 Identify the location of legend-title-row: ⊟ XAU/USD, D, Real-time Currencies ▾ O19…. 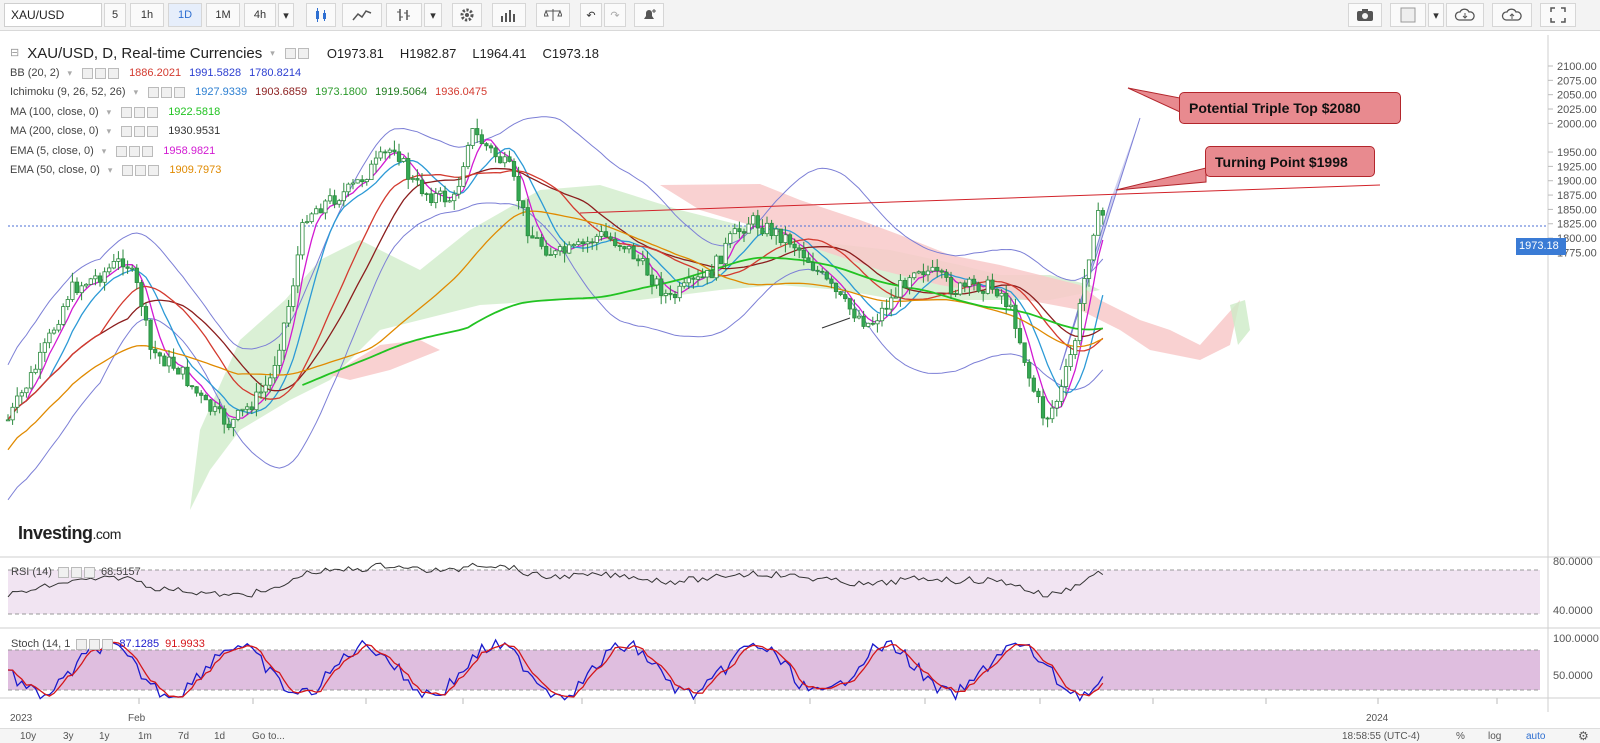
(304, 54).